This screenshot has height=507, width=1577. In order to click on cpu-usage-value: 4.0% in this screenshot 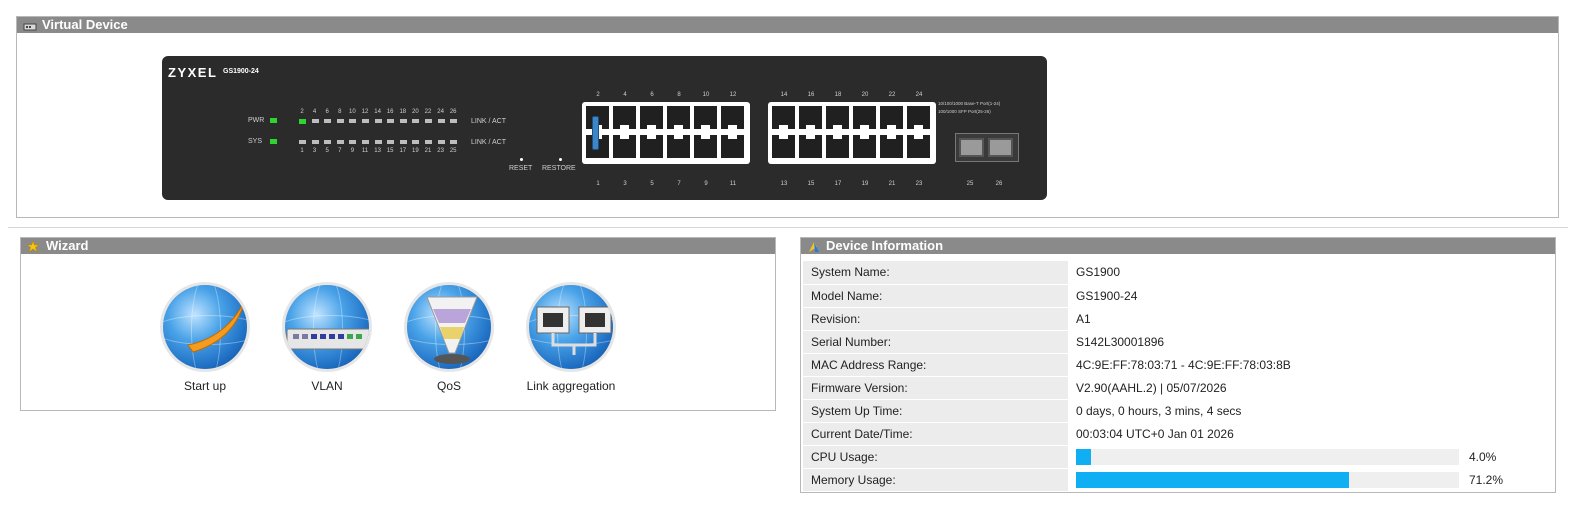, I will do `click(1311, 456)`.